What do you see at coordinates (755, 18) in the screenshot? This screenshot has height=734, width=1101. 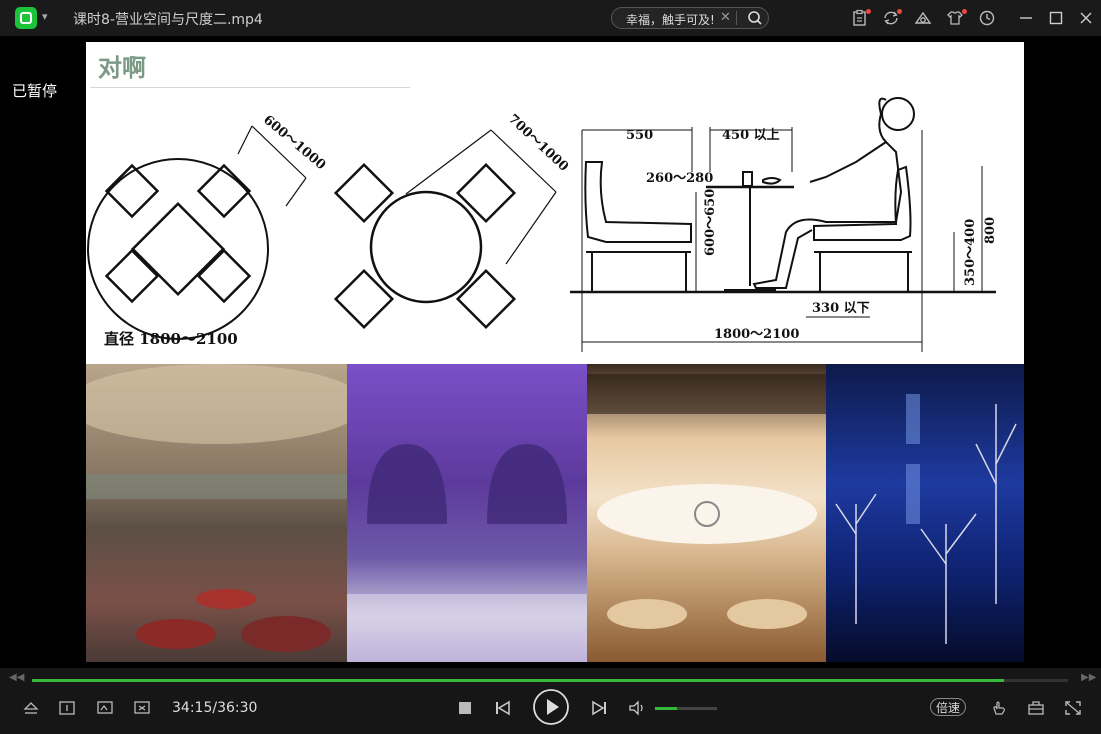 I see `search-icon` at bounding box center [755, 18].